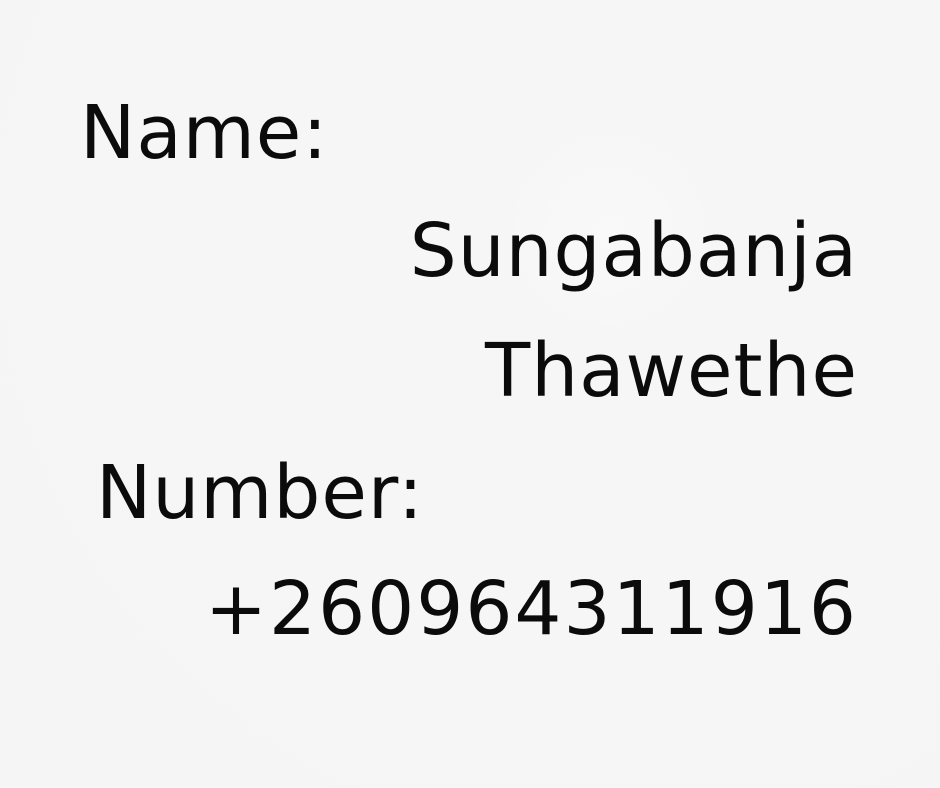 This screenshot has width=940, height=788. I want to click on name-last-value: Thawethe, so click(671, 371).